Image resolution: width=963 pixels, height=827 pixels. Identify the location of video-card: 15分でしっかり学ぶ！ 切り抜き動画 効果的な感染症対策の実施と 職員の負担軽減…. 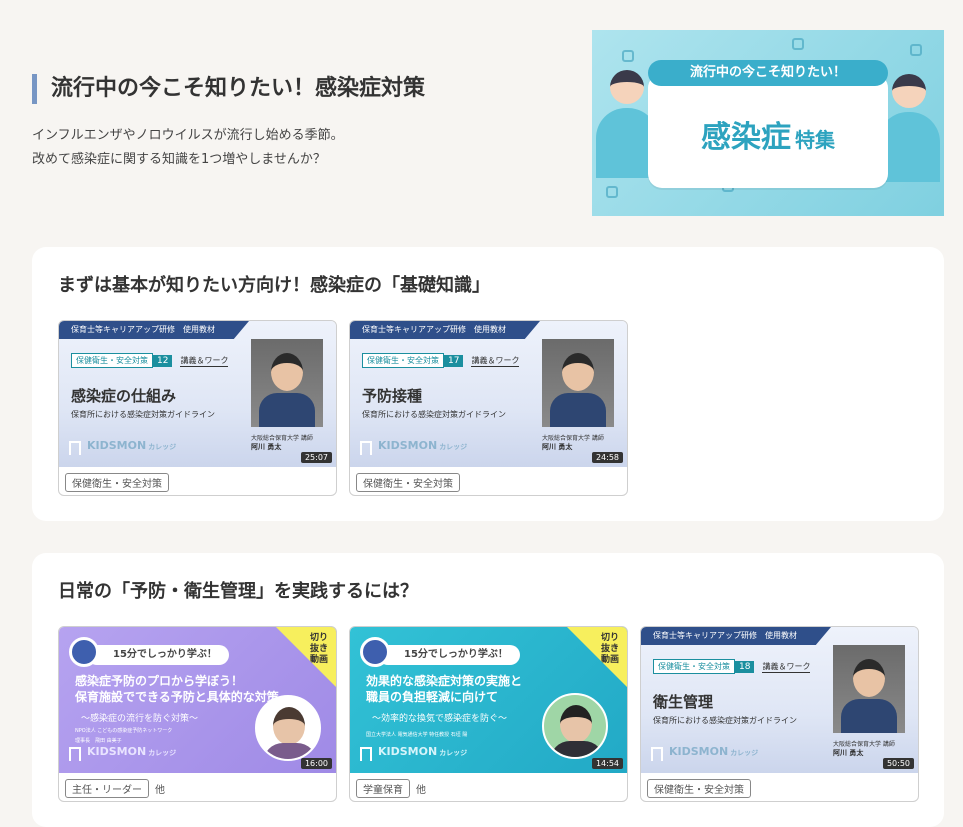
(488, 714).